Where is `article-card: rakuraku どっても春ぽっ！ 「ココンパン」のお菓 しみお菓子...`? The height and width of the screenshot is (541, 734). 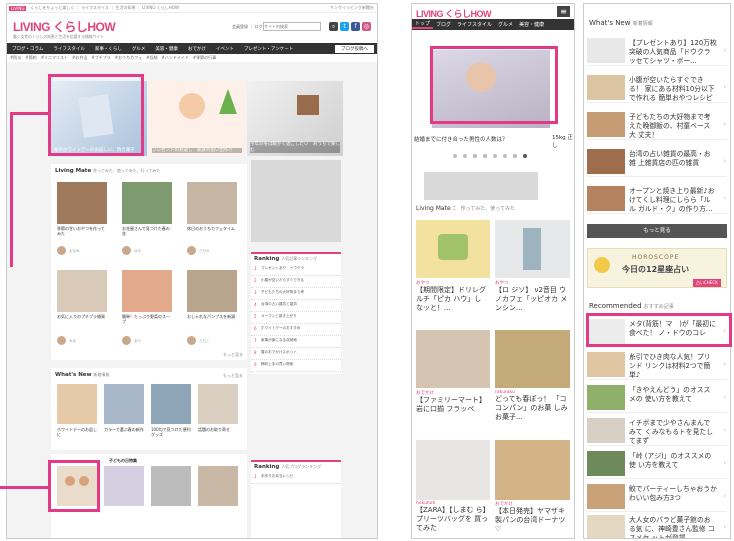
article-card: rakuraku どっても春ぽっ！ 「ココンパン」のお菓 しみお菓子... is located at coordinates (532, 406).